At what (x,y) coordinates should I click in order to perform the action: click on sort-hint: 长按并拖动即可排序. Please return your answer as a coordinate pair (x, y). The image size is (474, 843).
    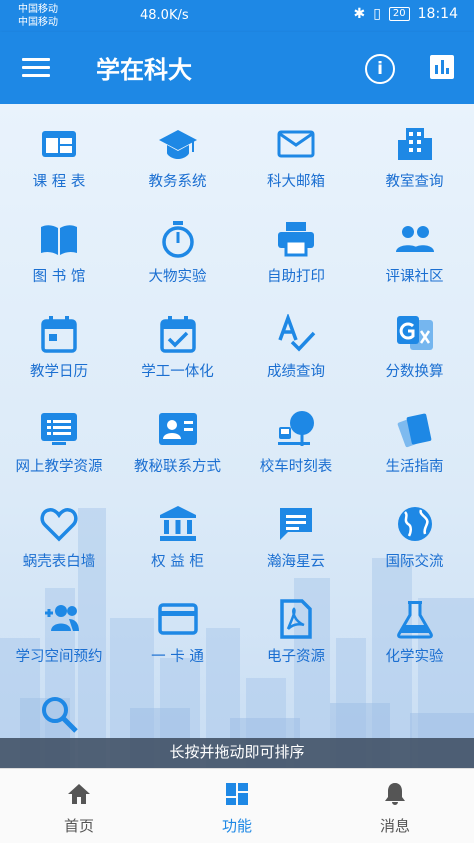
    Looking at the image, I should click on (237, 753).